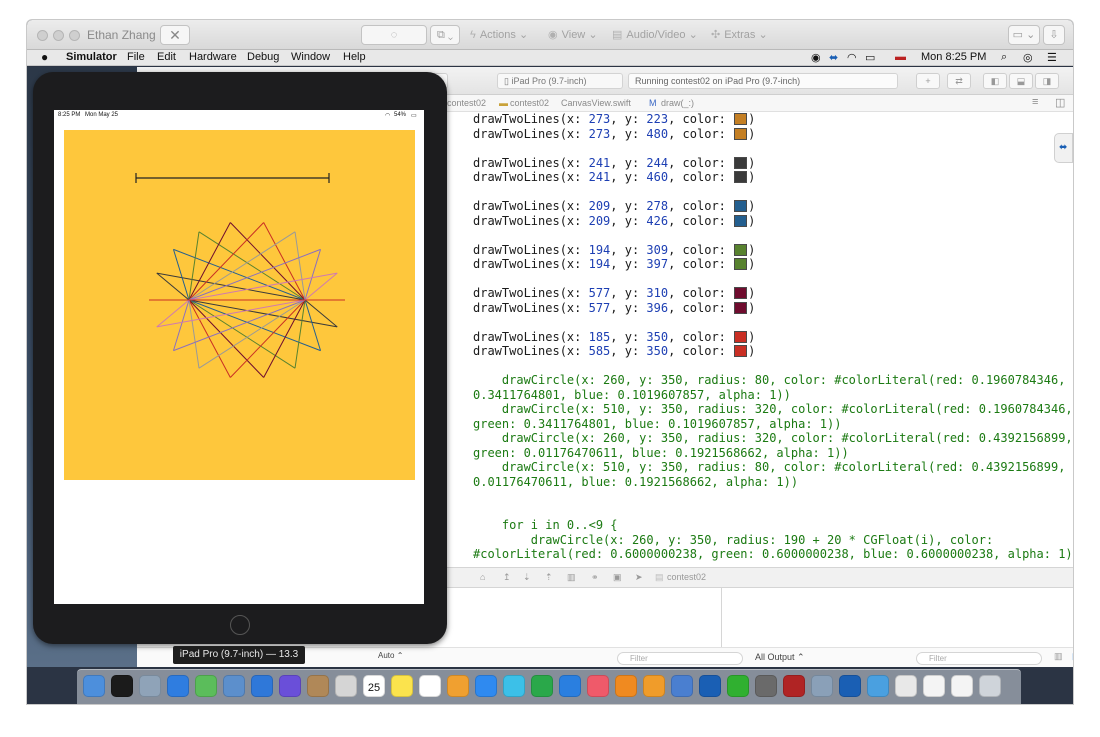  I want to click on document2-icon, so click(934, 686).